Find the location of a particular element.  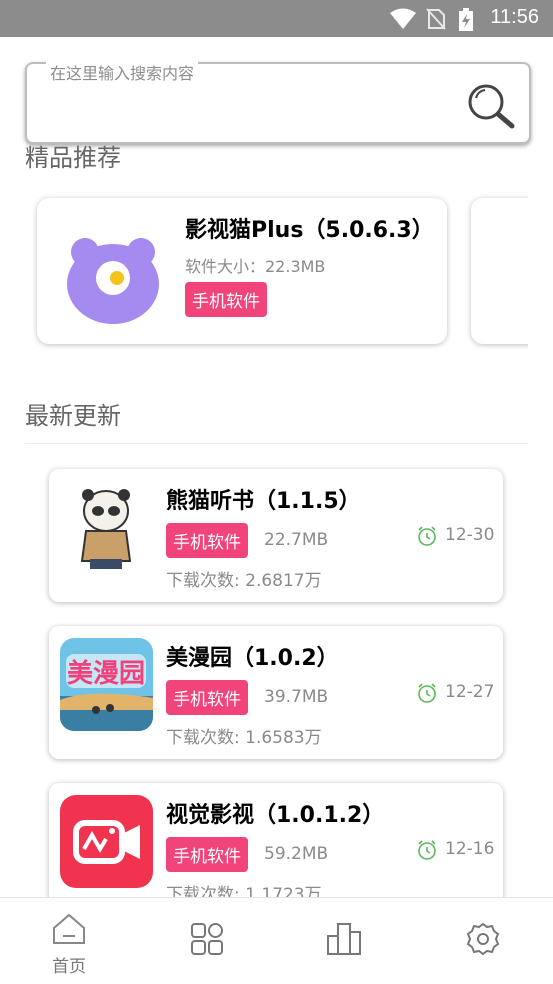

item-date: 12-16 is located at coordinates (470, 849).